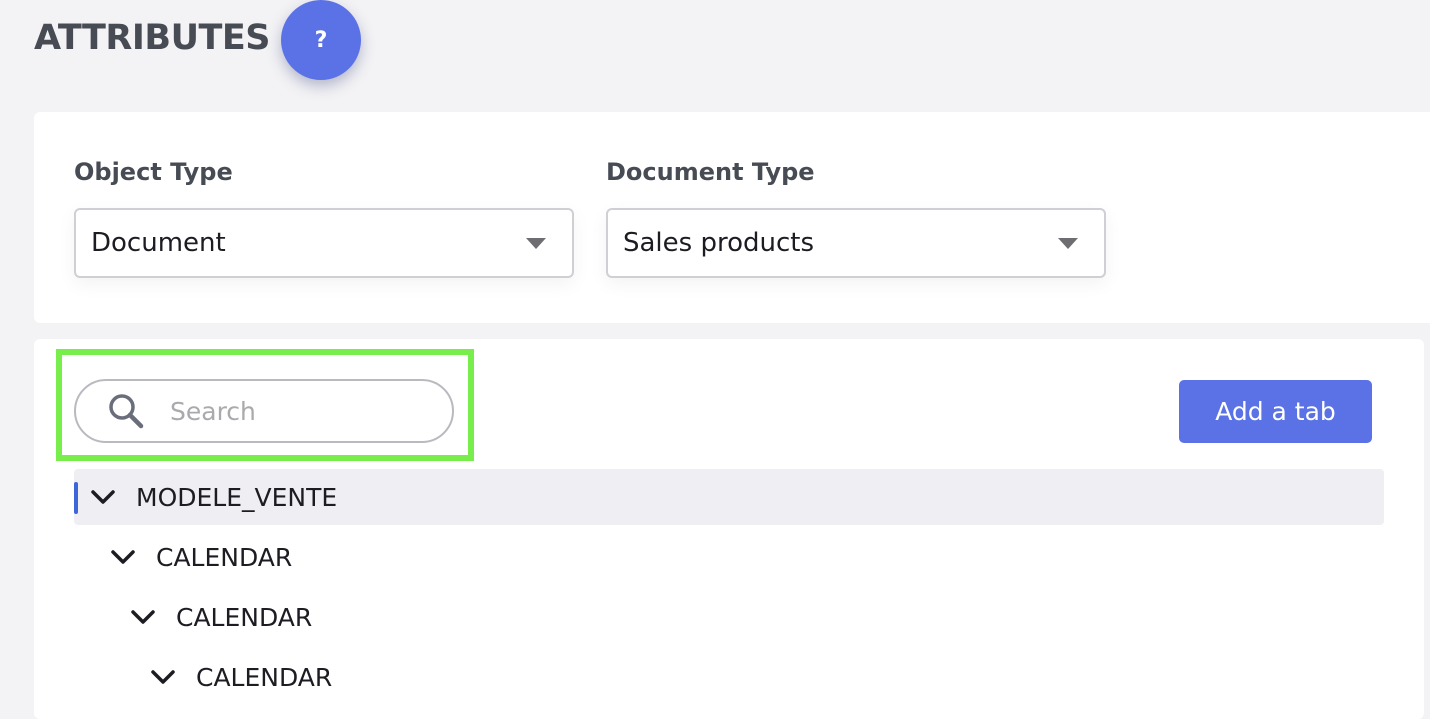 Image resolution: width=1430 pixels, height=719 pixels. I want to click on tree-node-label: MODELE_VENTE, so click(237, 497).